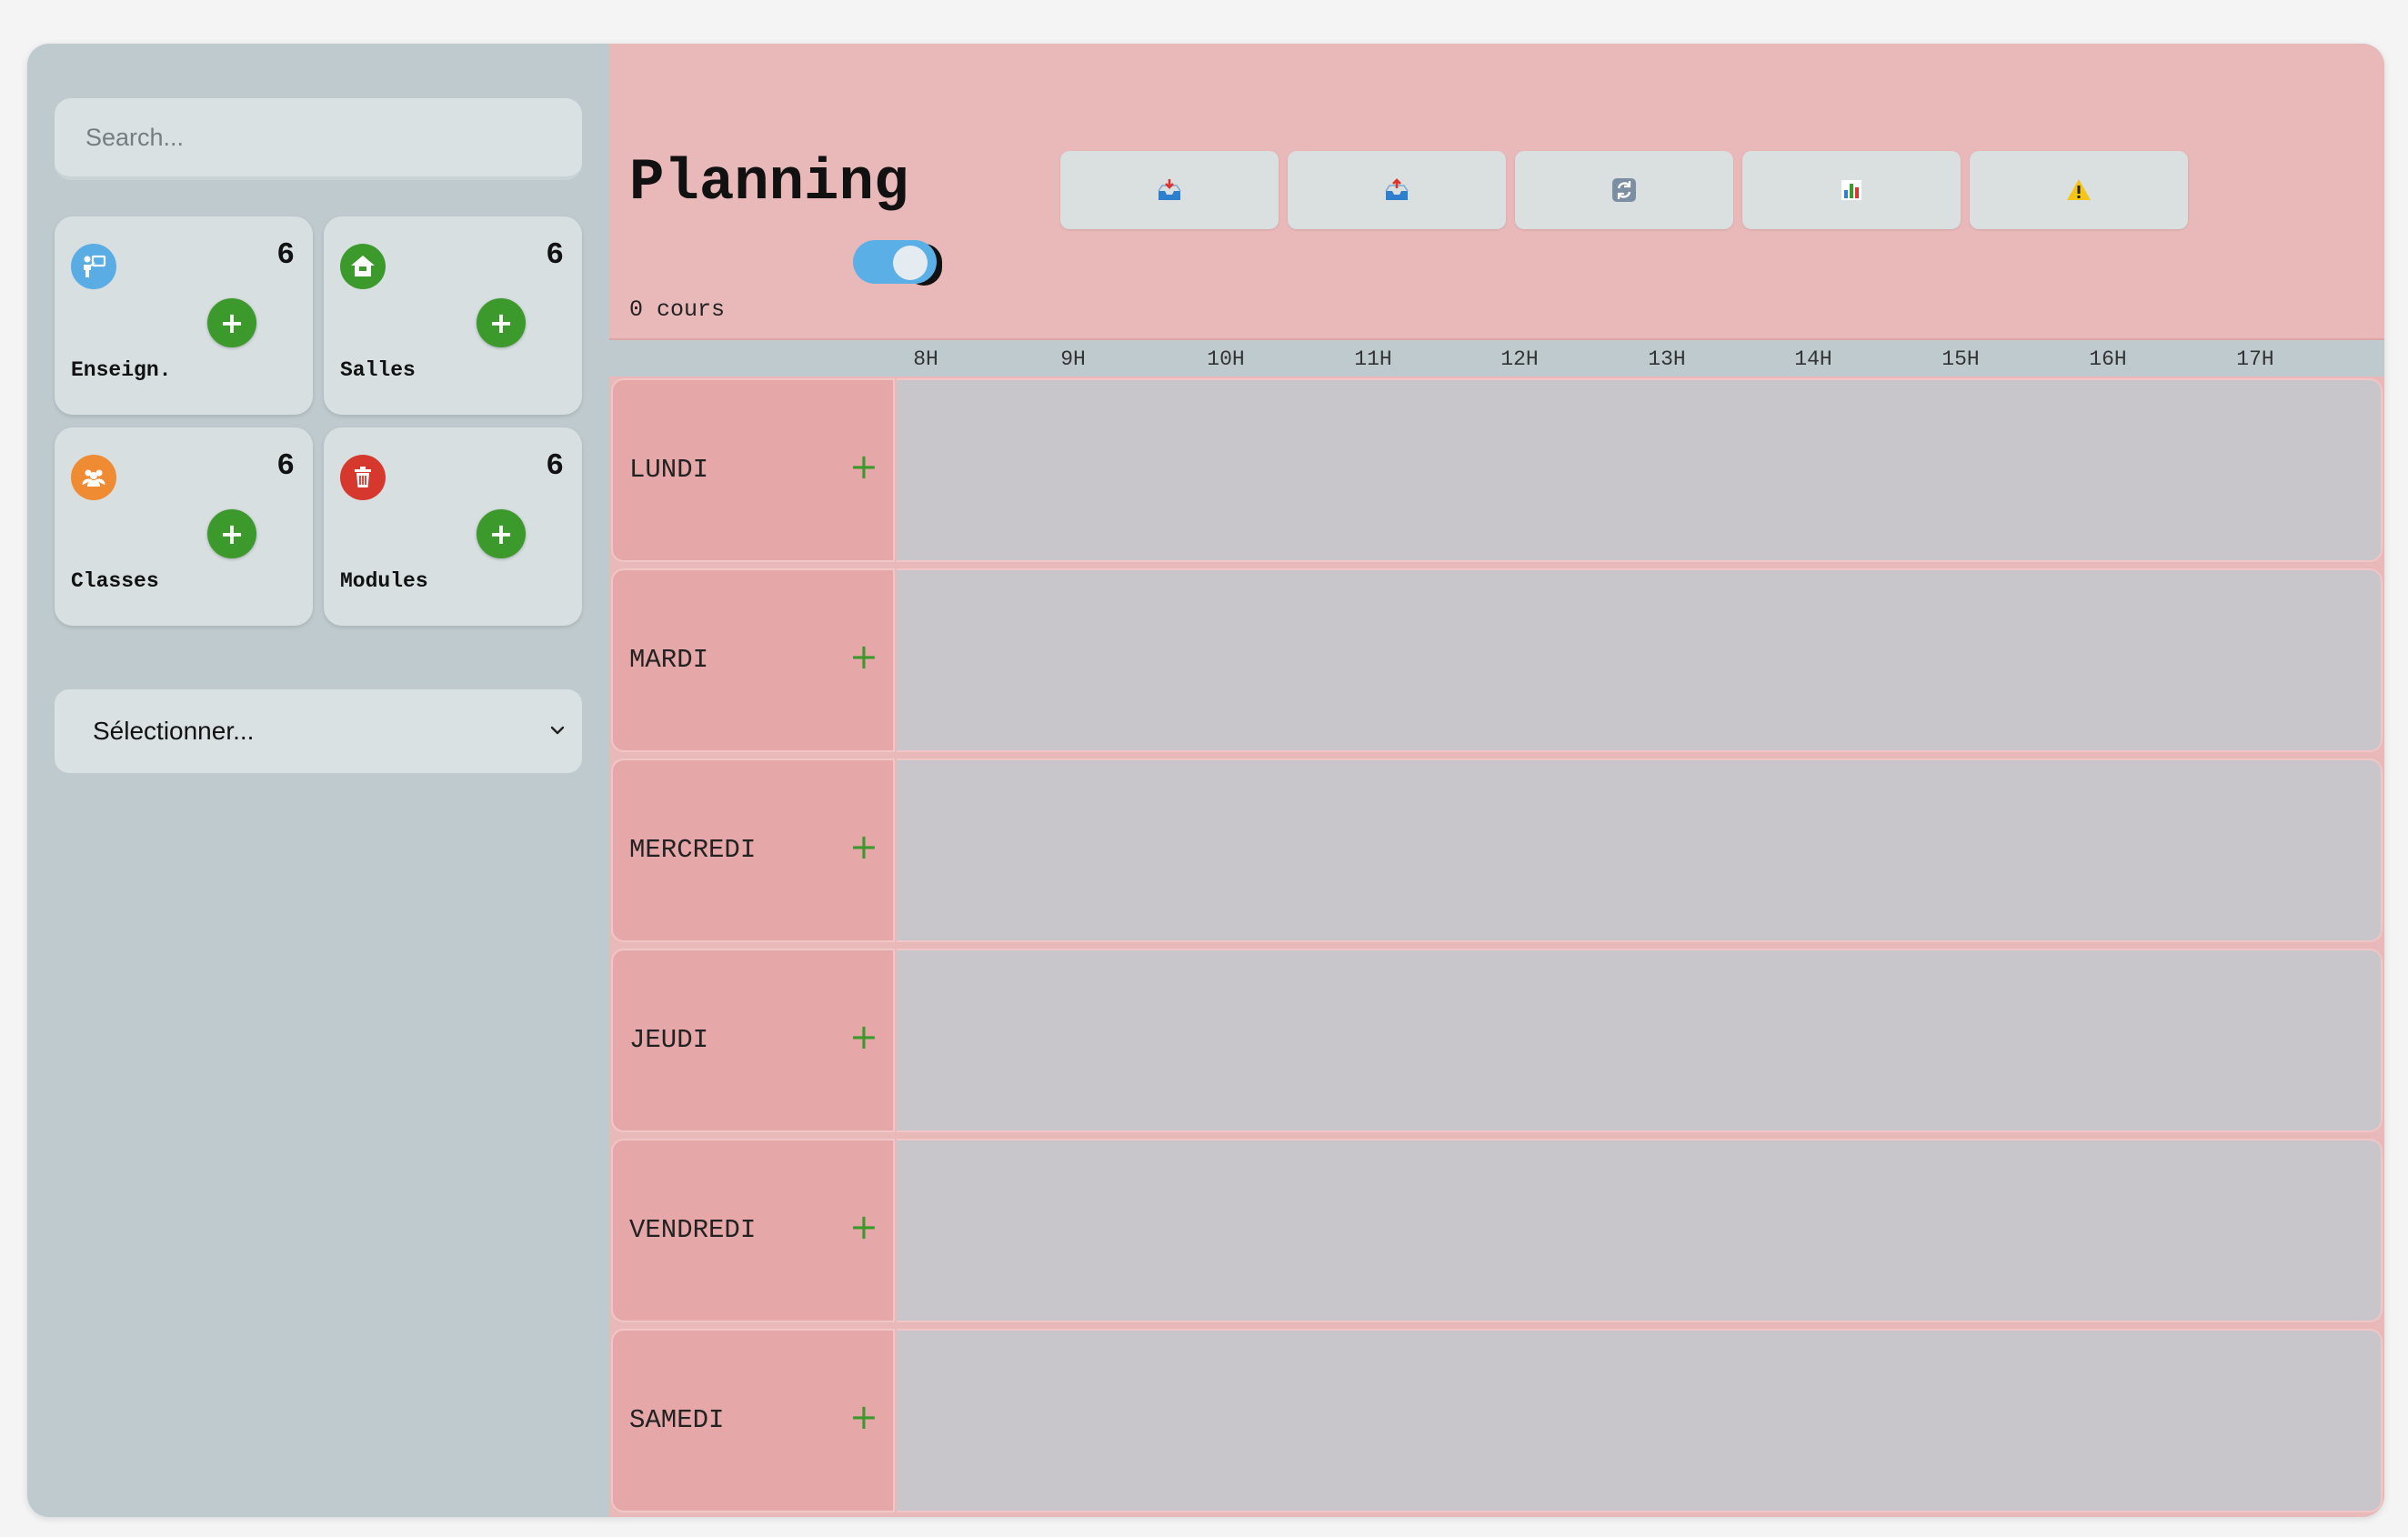 The image size is (2408, 1537). What do you see at coordinates (184, 316) in the screenshot?
I see `card-enseignants: 6 + Enseign.` at bounding box center [184, 316].